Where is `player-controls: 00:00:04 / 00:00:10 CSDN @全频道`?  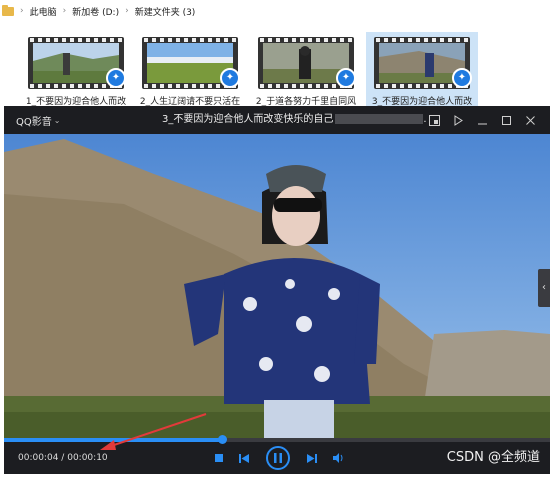 player-controls: 00:00:04 / 00:00:10 CSDN @全频道 is located at coordinates (277, 458).